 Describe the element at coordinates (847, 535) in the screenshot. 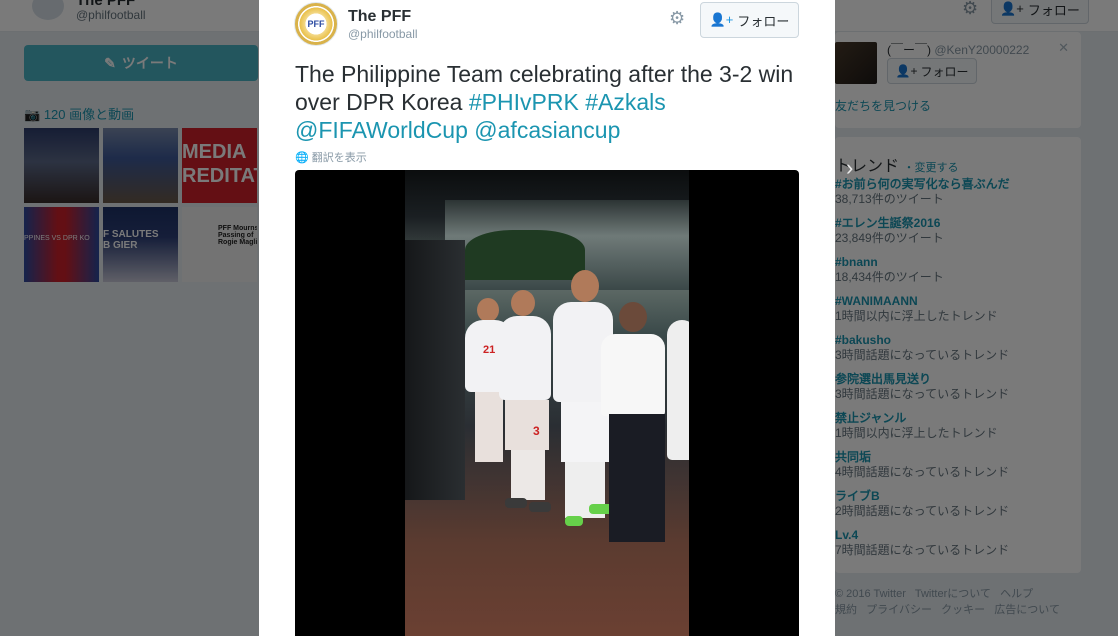

I see `trend-name: Lv.4` at that location.